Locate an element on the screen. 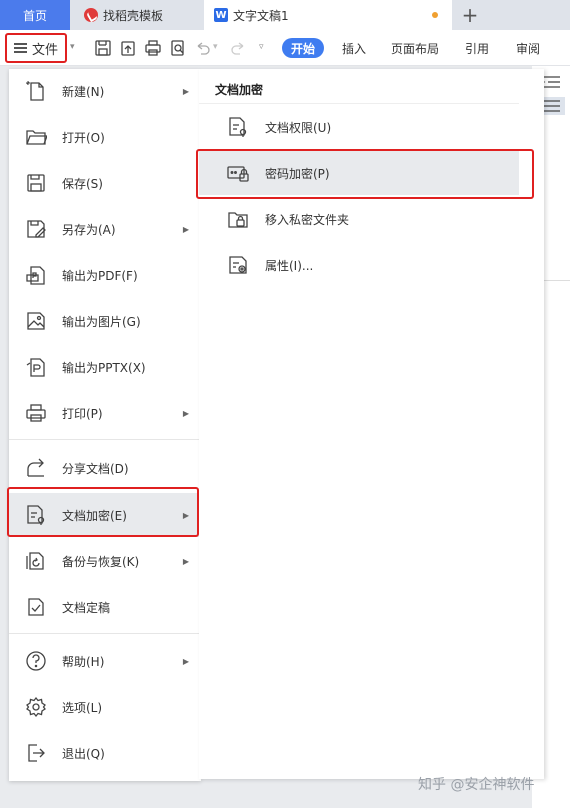  tab-references-label: 引用 is located at coordinates (477, 48).